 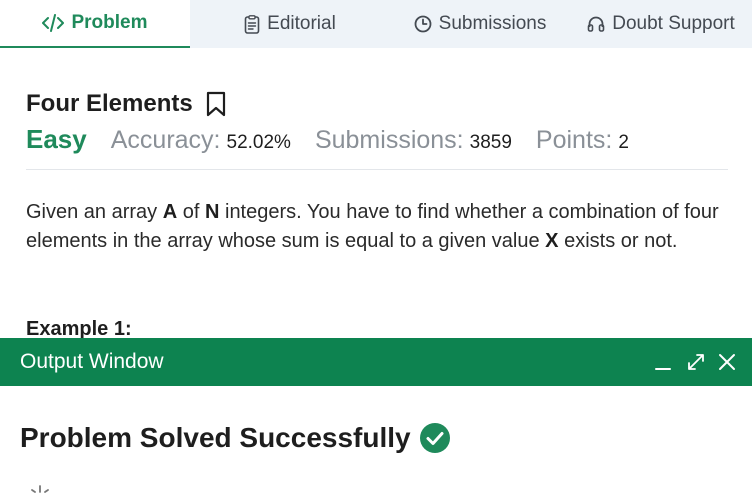 I want to click on clock-icon, so click(x=423, y=24).